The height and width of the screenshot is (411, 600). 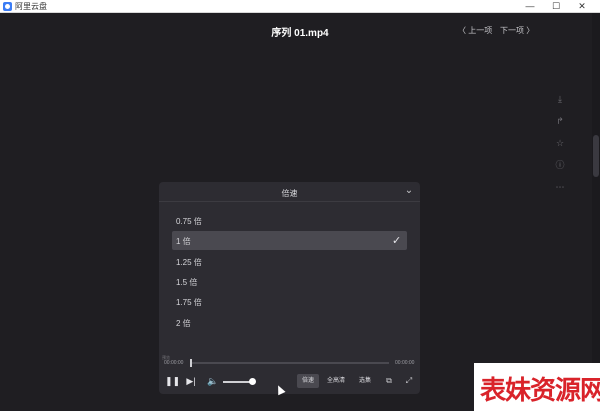 I want to click on app-logo-icon, so click(x=7, y=6).